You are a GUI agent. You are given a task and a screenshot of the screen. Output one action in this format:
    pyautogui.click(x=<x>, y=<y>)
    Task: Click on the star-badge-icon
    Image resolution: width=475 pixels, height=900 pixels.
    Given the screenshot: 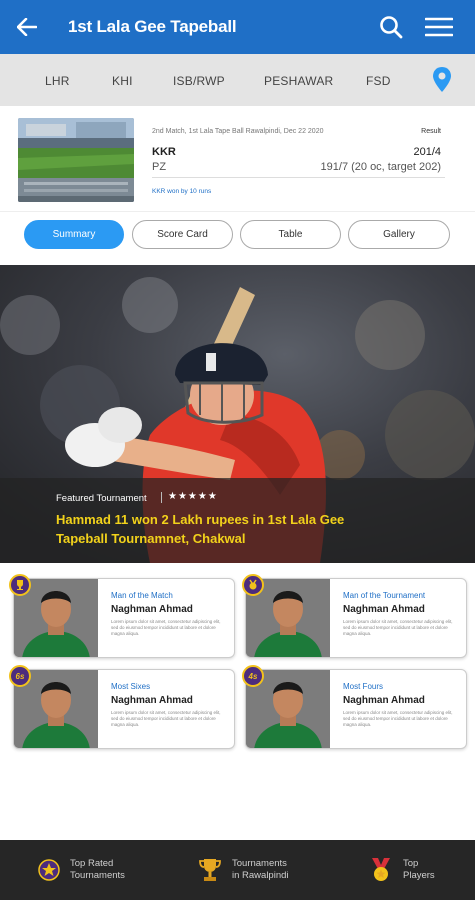 What is the action you would take?
    pyautogui.click(x=49, y=870)
    